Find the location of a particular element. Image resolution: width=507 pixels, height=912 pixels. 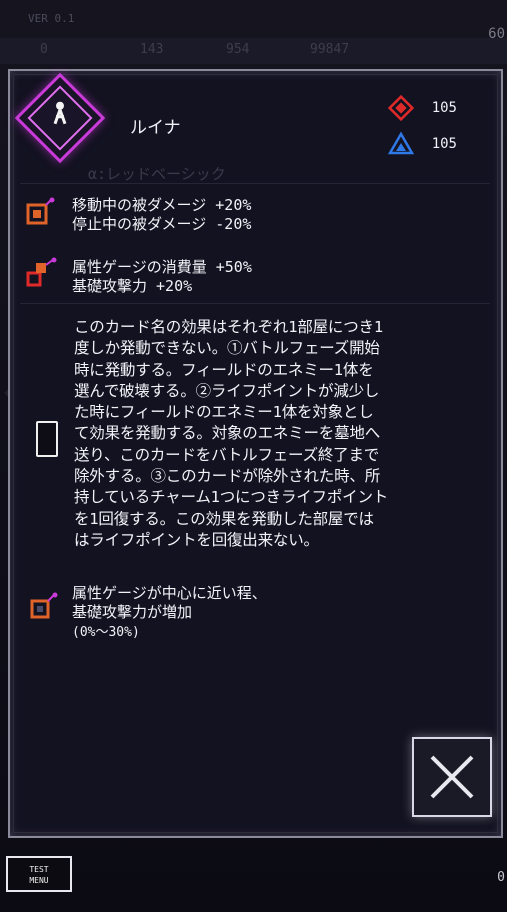

resource-count-1: 0 is located at coordinates (44, 49).